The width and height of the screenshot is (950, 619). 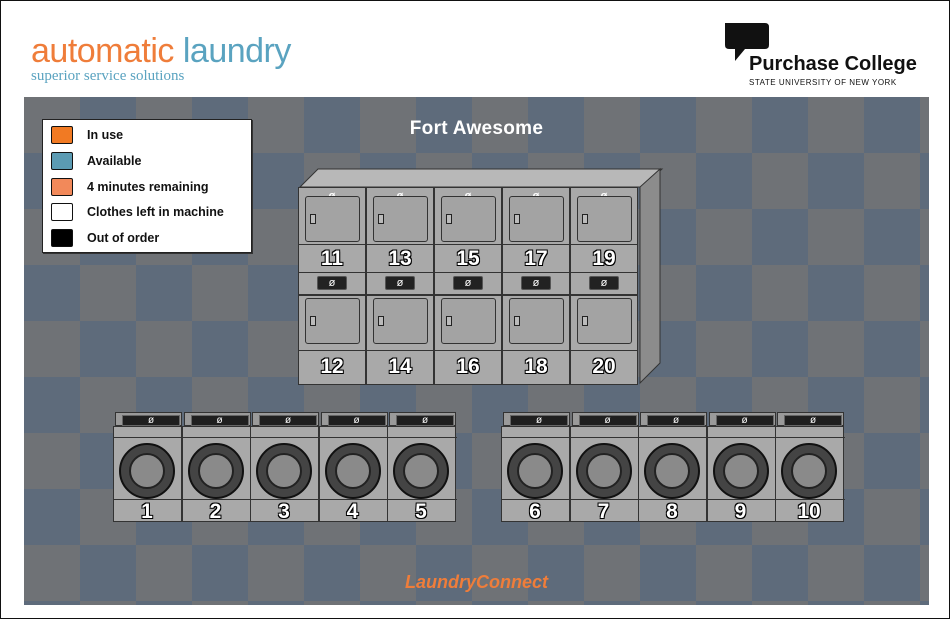 I want to click on washer-unit: ø2, so click(x=216, y=467).